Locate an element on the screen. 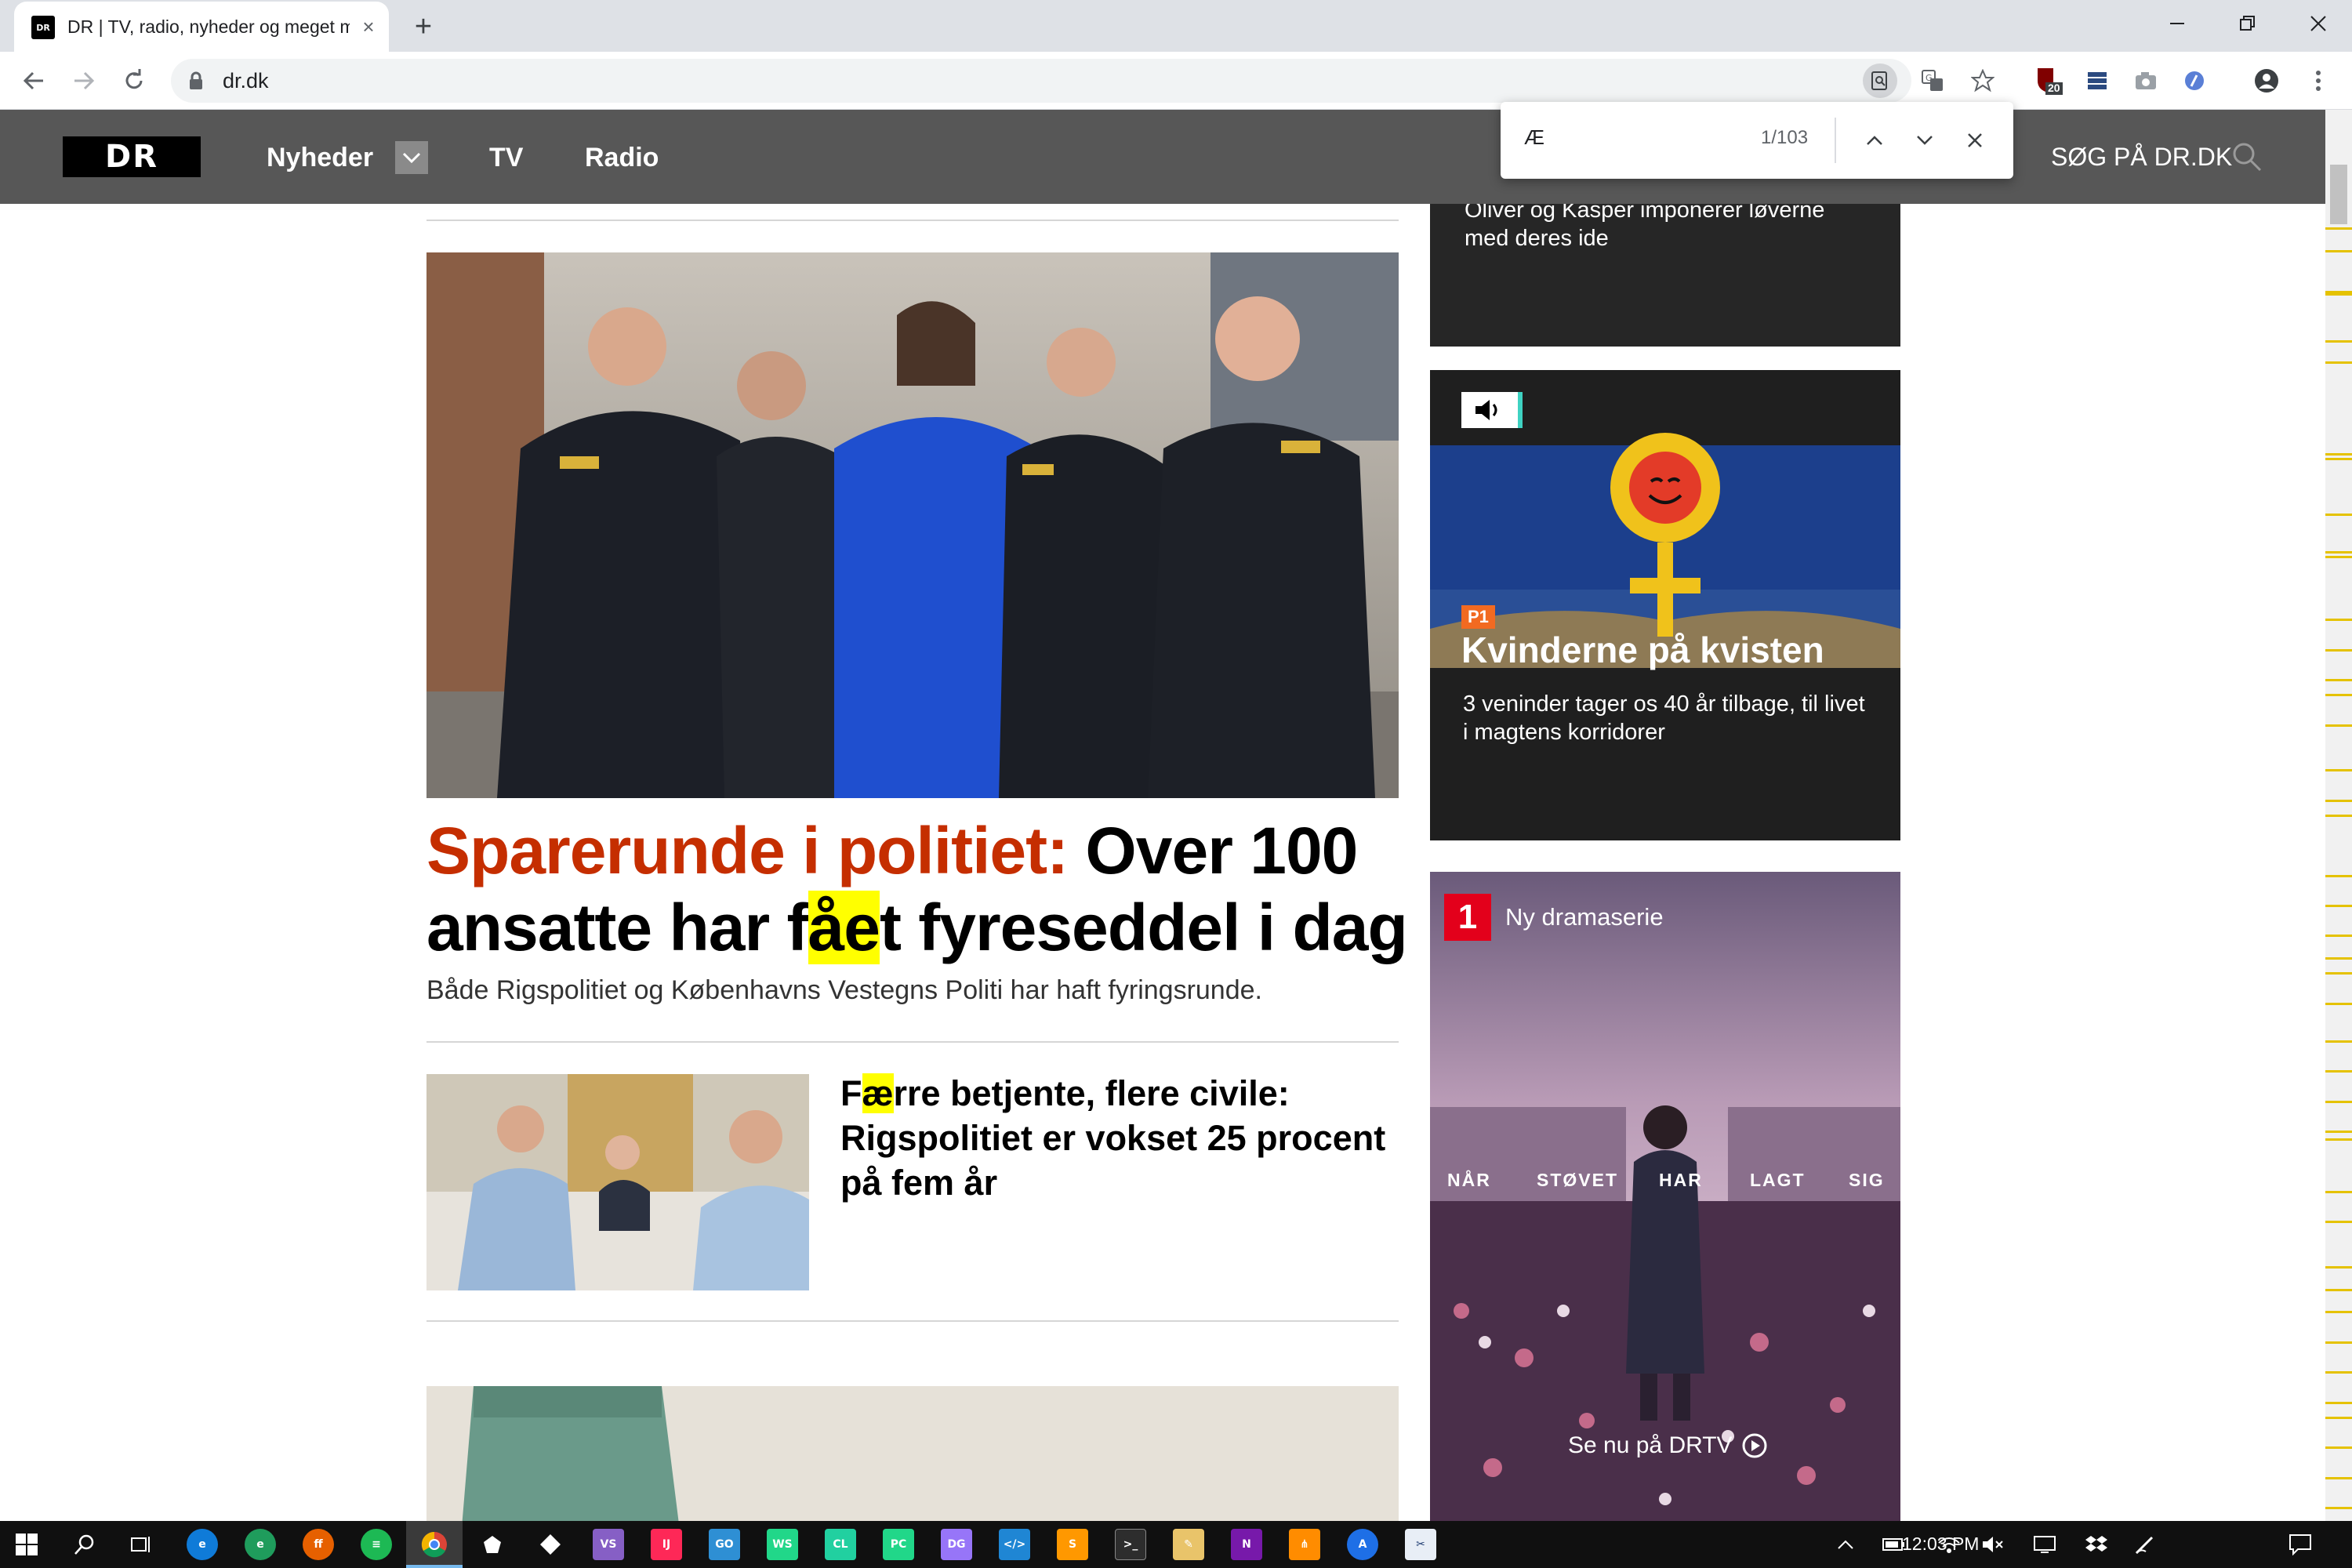 The width and height of the screenshot is (2352, 1568). find-previous-icon is located at coordinates (1875, 140).